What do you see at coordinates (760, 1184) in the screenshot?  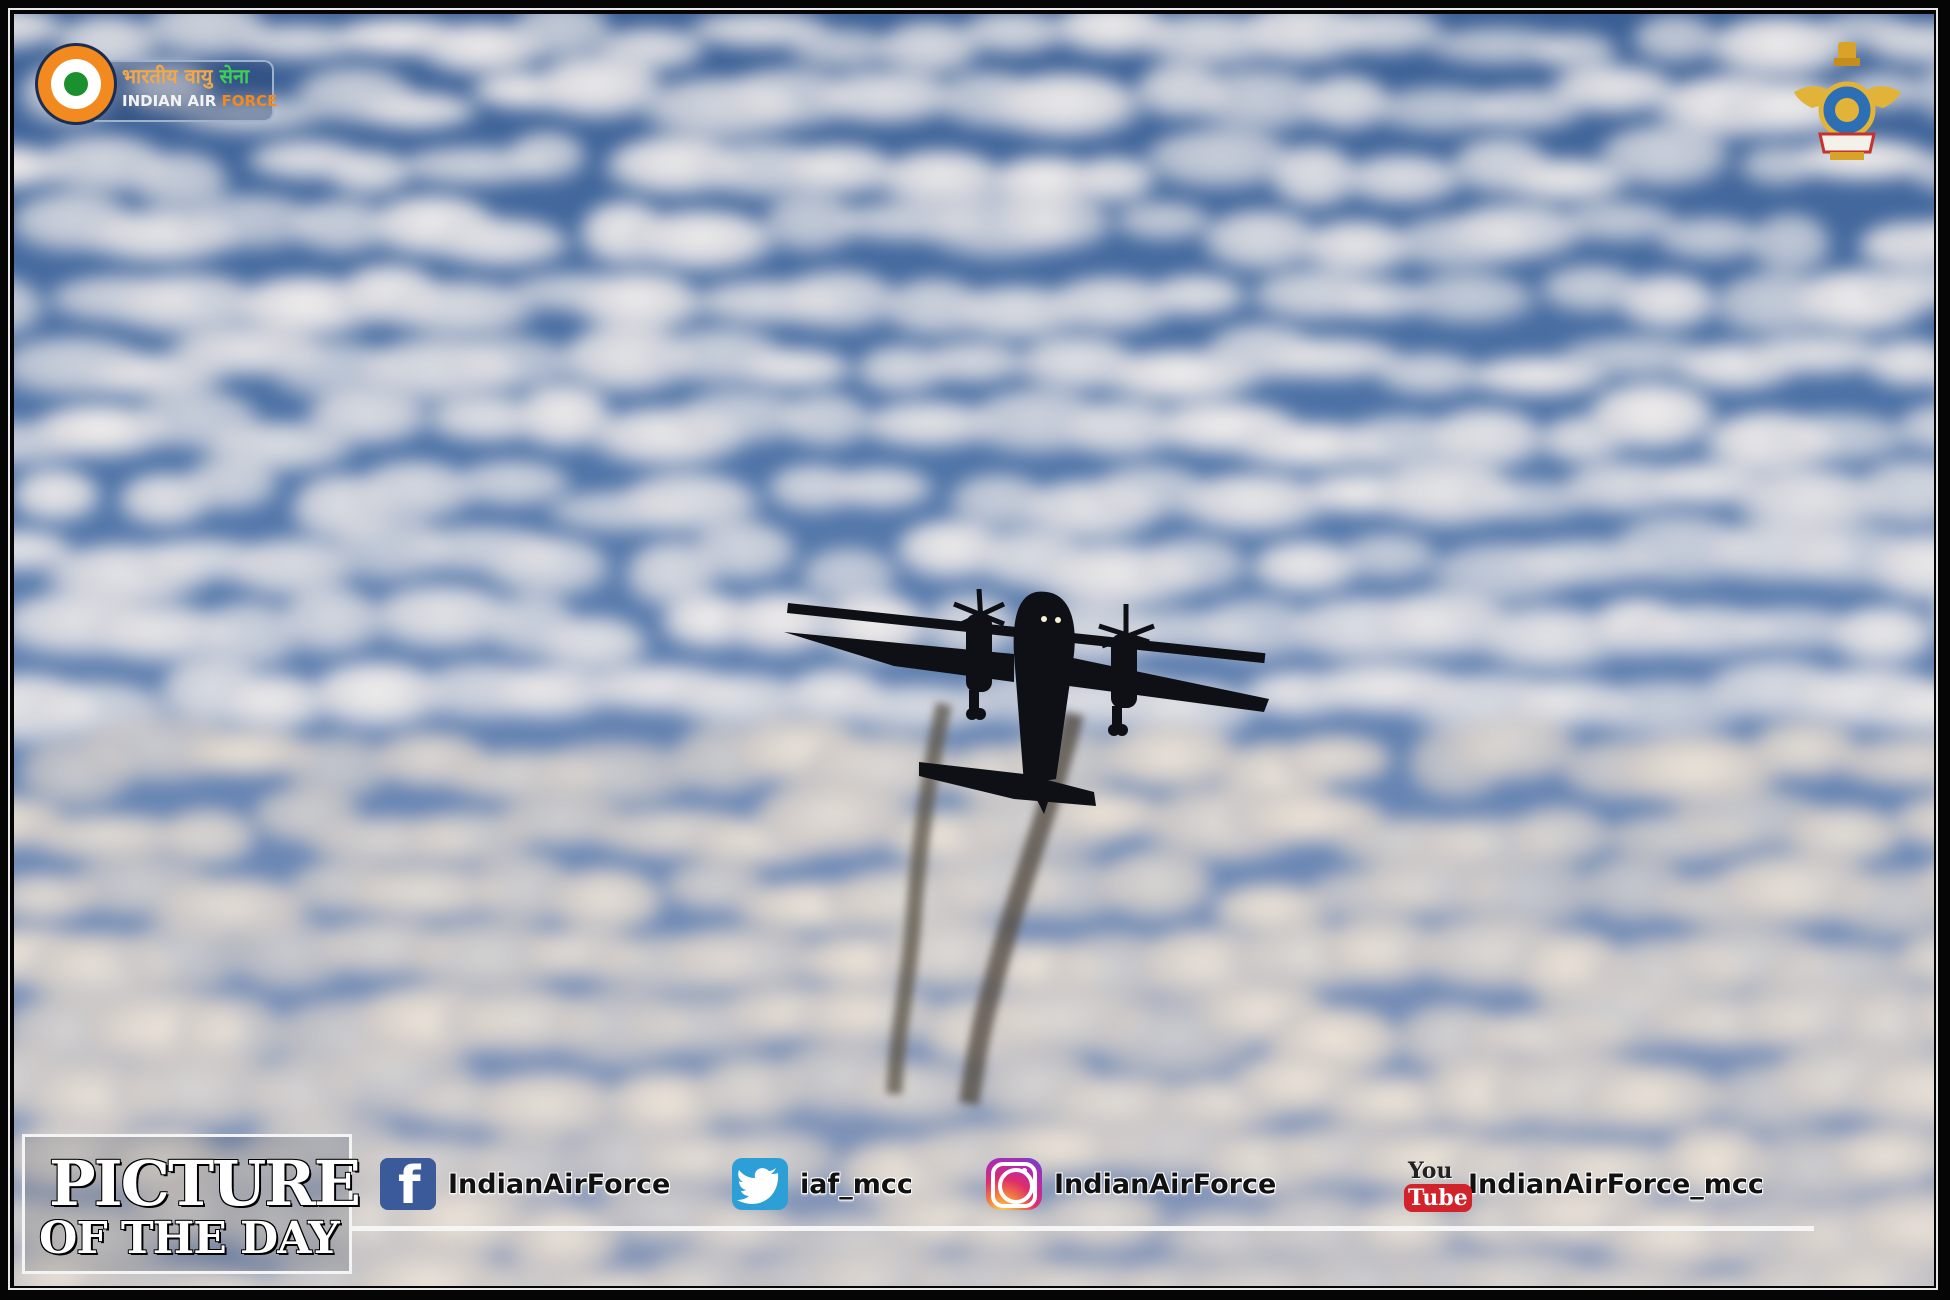 I see `twitter-icon` at bounding box center [760, 1184].